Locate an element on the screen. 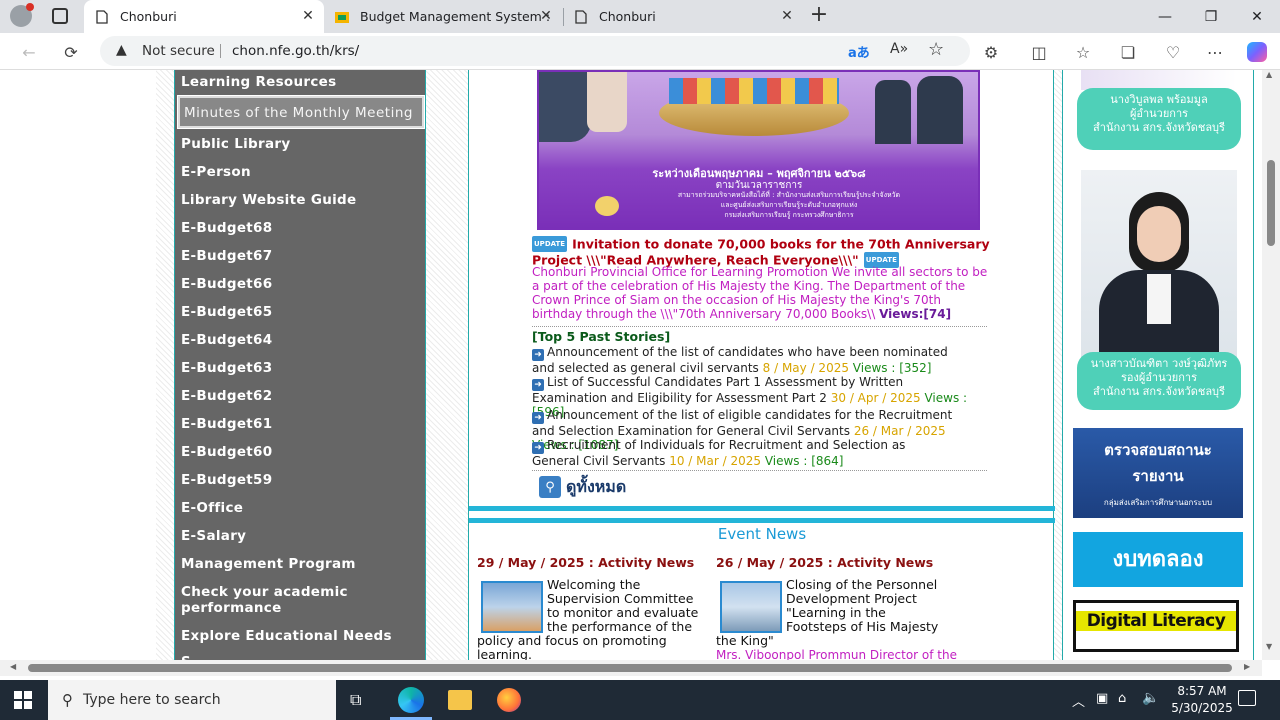  read-aloud-icon: A» is located at coordinates (899, 49).